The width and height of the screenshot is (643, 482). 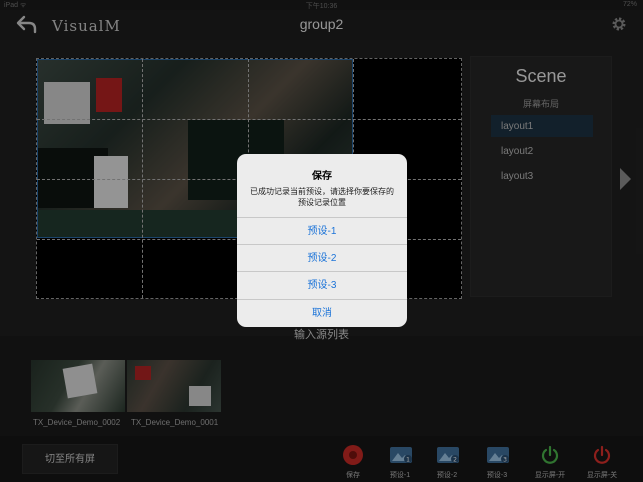 What do you see at coordinates (322, 257) in the screenshot?
I see `dialog-preset-2-button: 预设-2` at bounding box center [322, 257].